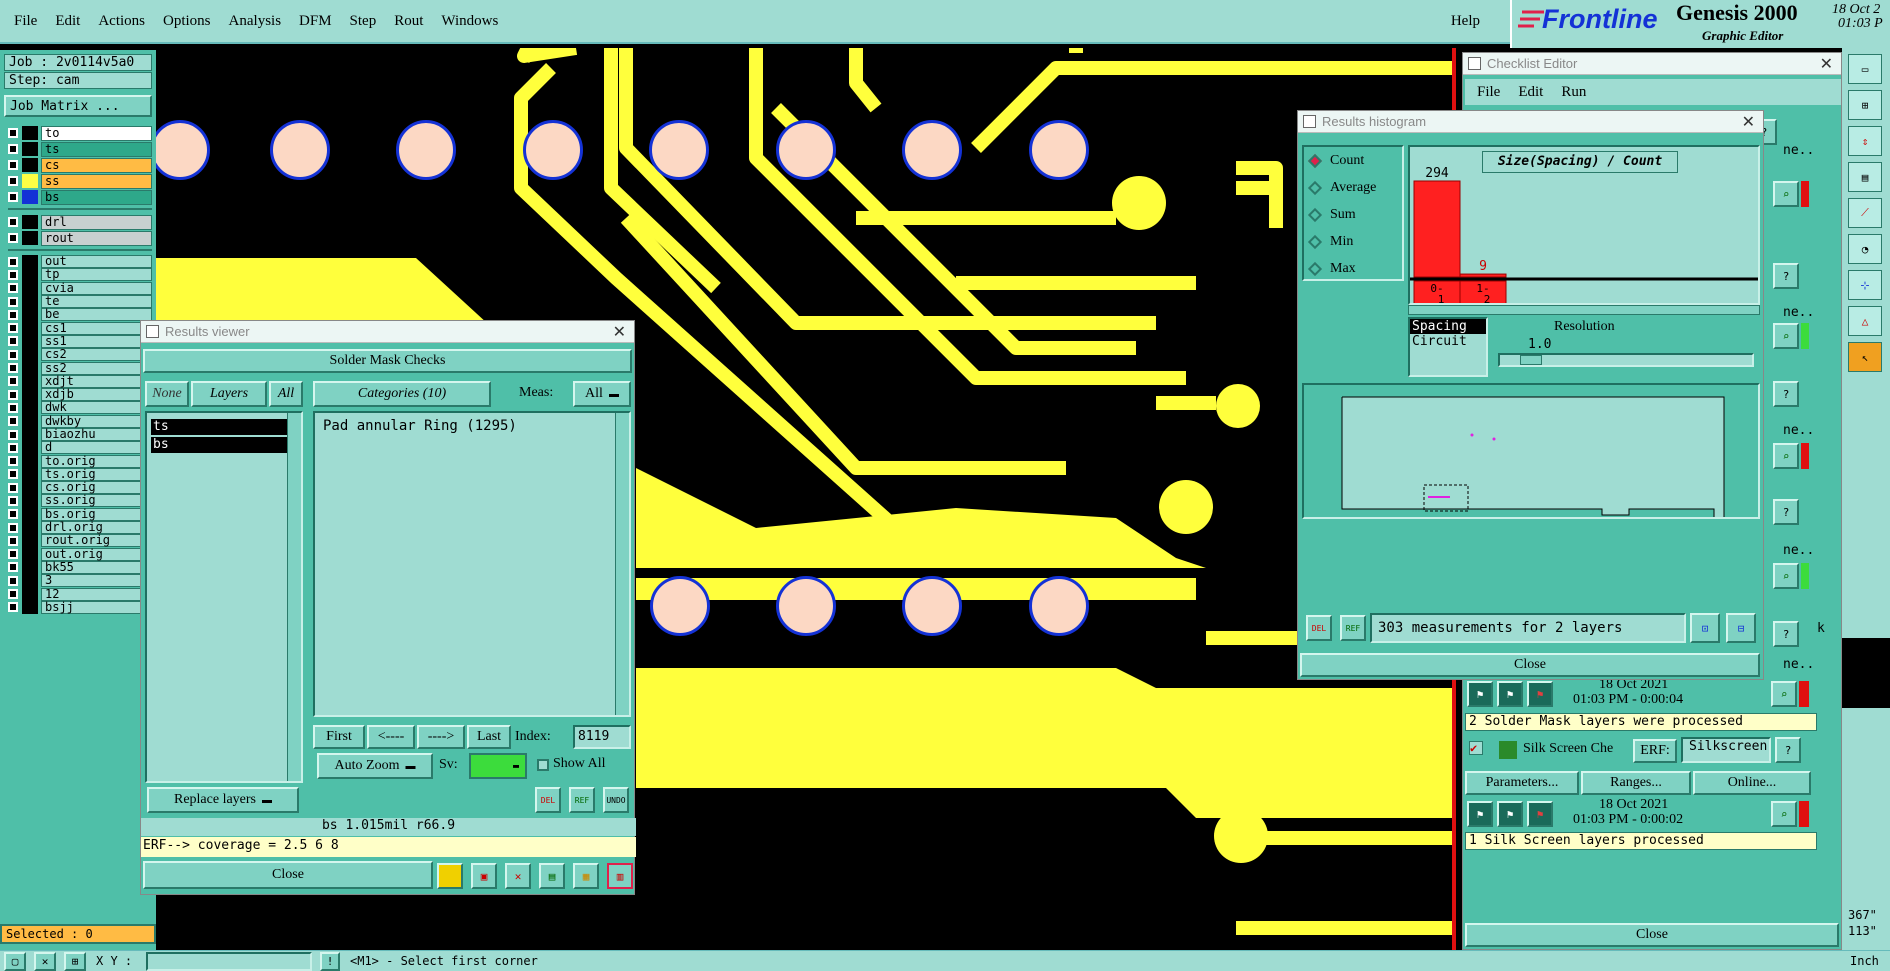 The height and width of the screenshot is (971, 1890). I want to click on menu-file: File, so click(25, 21).